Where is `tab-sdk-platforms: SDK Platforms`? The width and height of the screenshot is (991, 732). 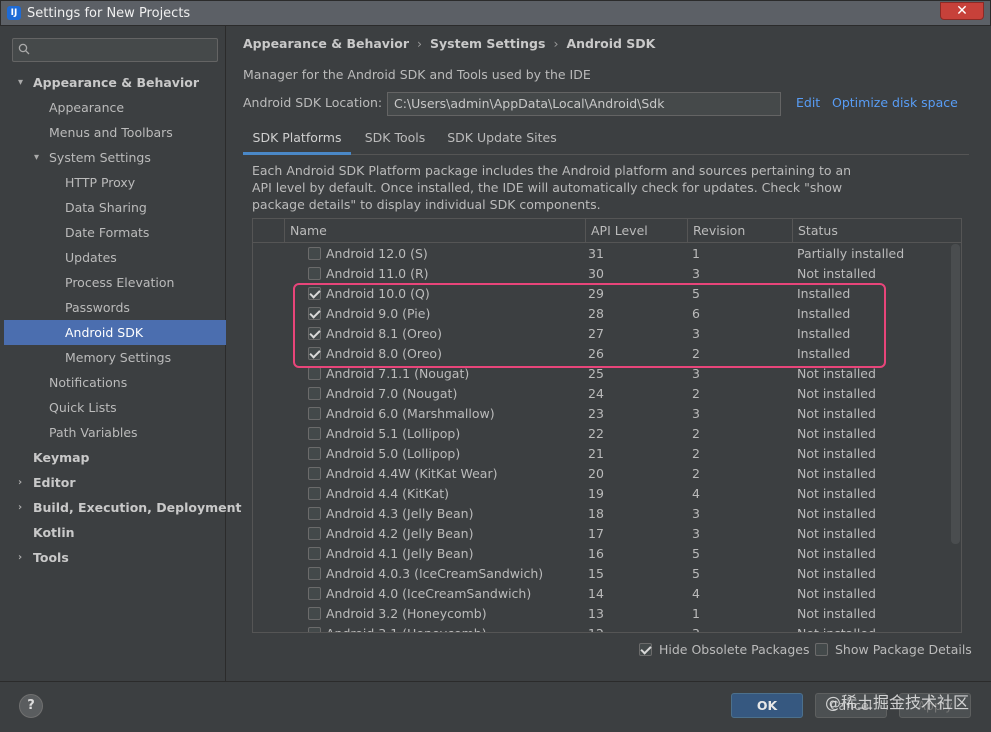 tab-sdk-platforms: SDK Platforms is located at coordinates (297, 140).